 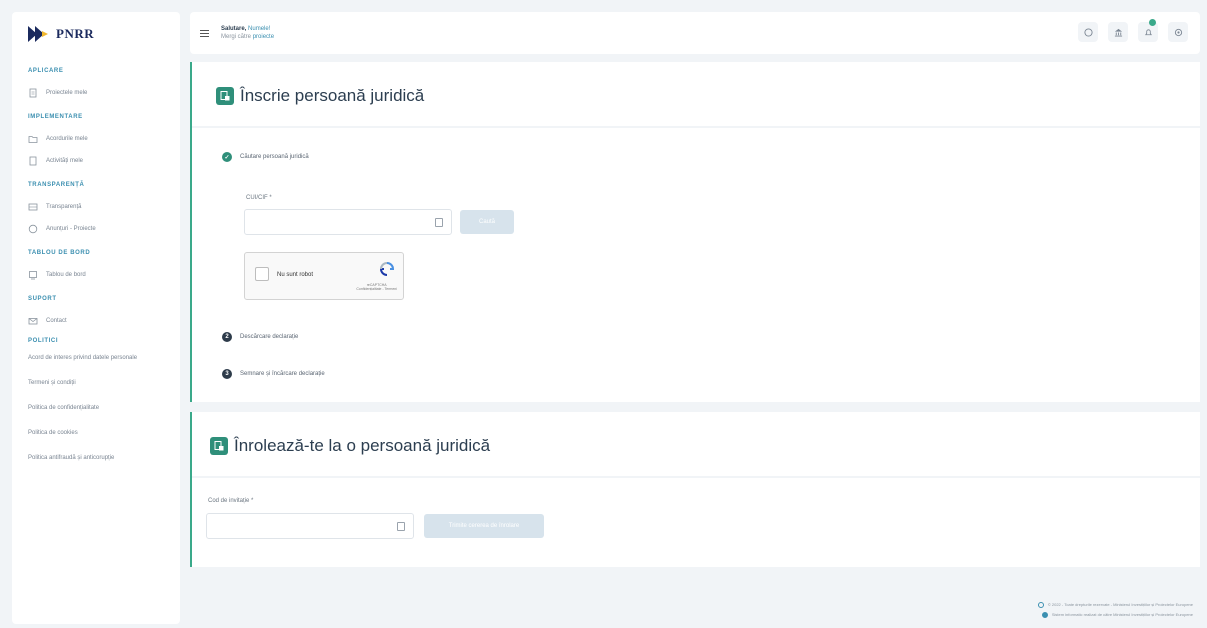 I want to click on nav-section-title: TABLOU DE BORD, so click(x=59, y=253).